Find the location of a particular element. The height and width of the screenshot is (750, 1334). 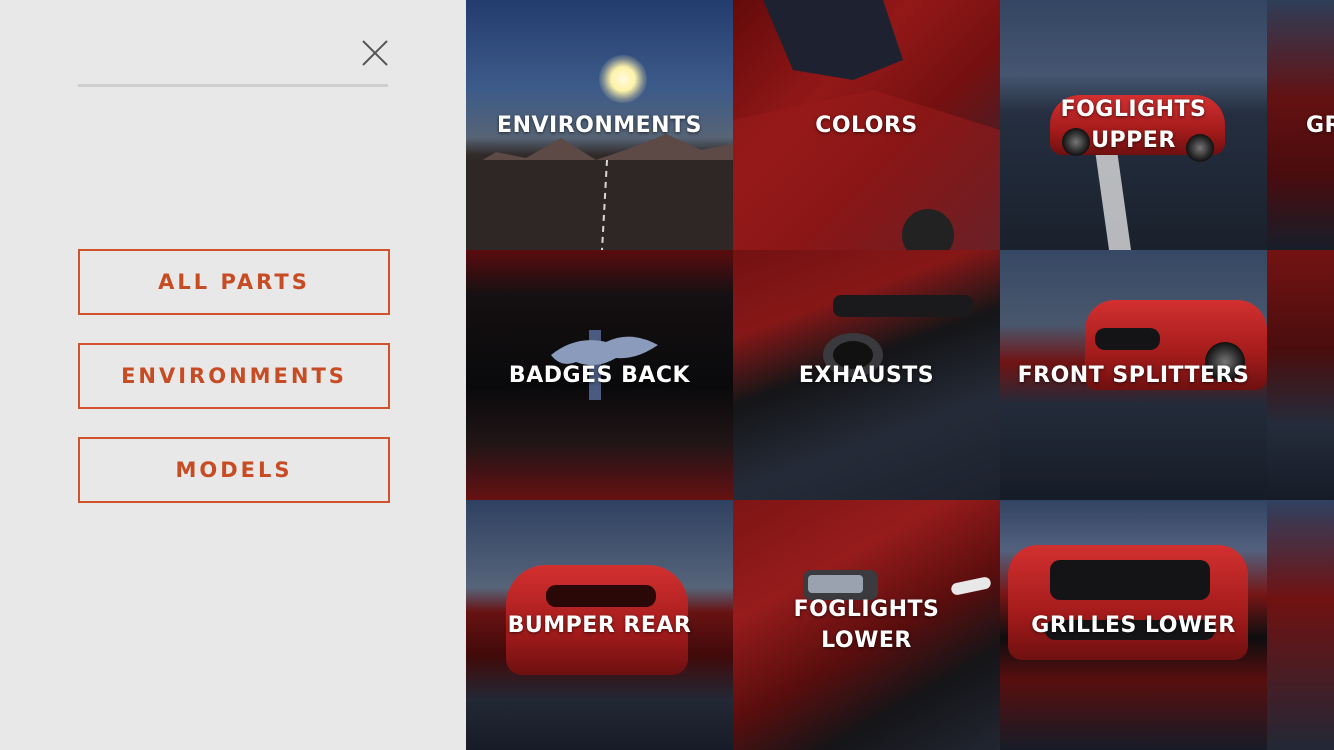

all-parts-button-label: ALL PARTS is located at coordinates (234, 282).